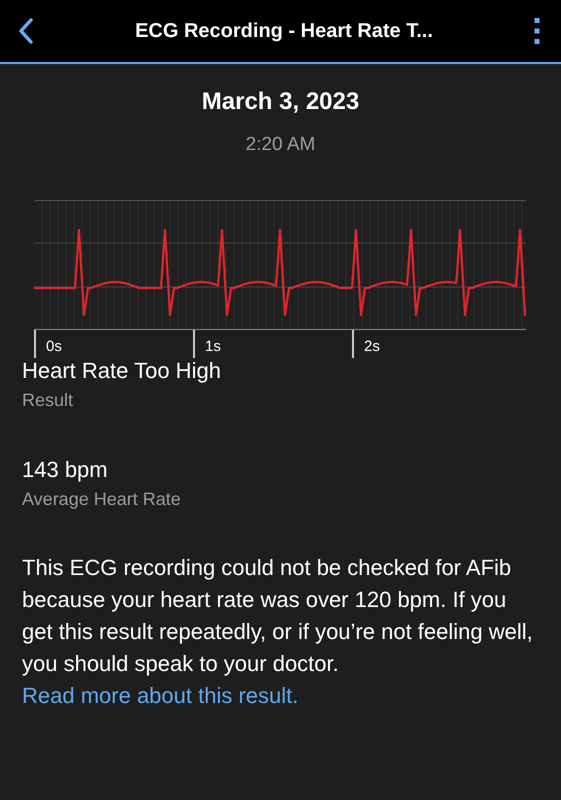 This screenshot has height=800, width=561. I want to click on fact-value: Heart Rate Too High, so click(122, 371).